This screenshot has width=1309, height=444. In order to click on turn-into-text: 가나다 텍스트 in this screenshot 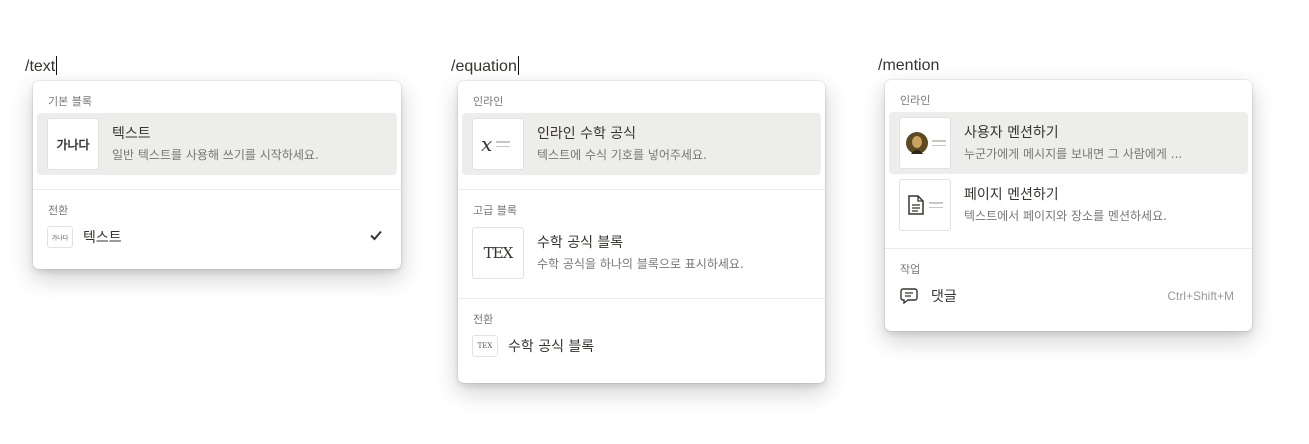, I will do `click(217, 237)`.